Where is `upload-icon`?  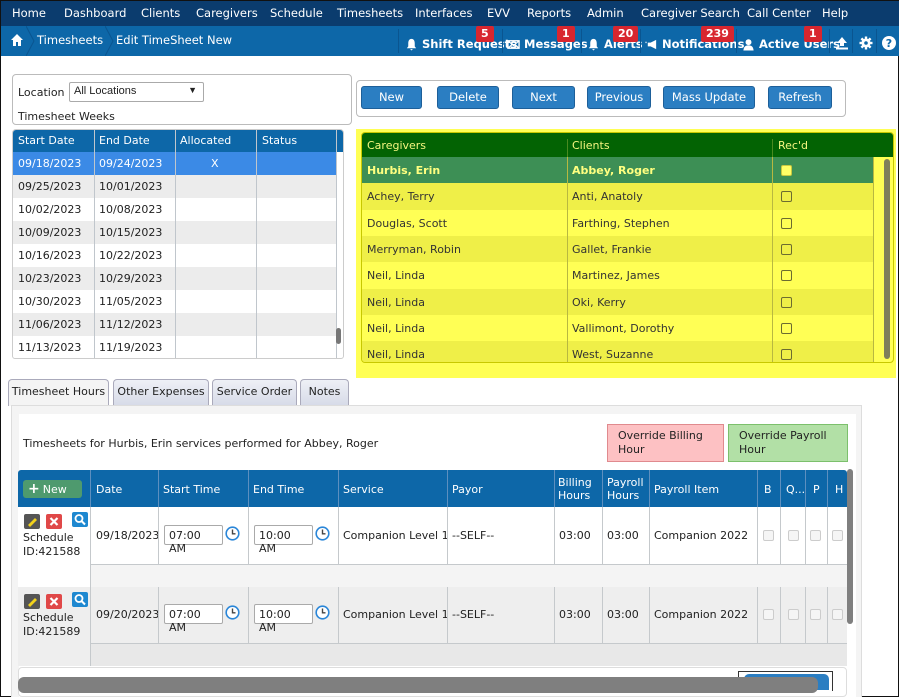 upload-icon is located at coordinates (842, 43).